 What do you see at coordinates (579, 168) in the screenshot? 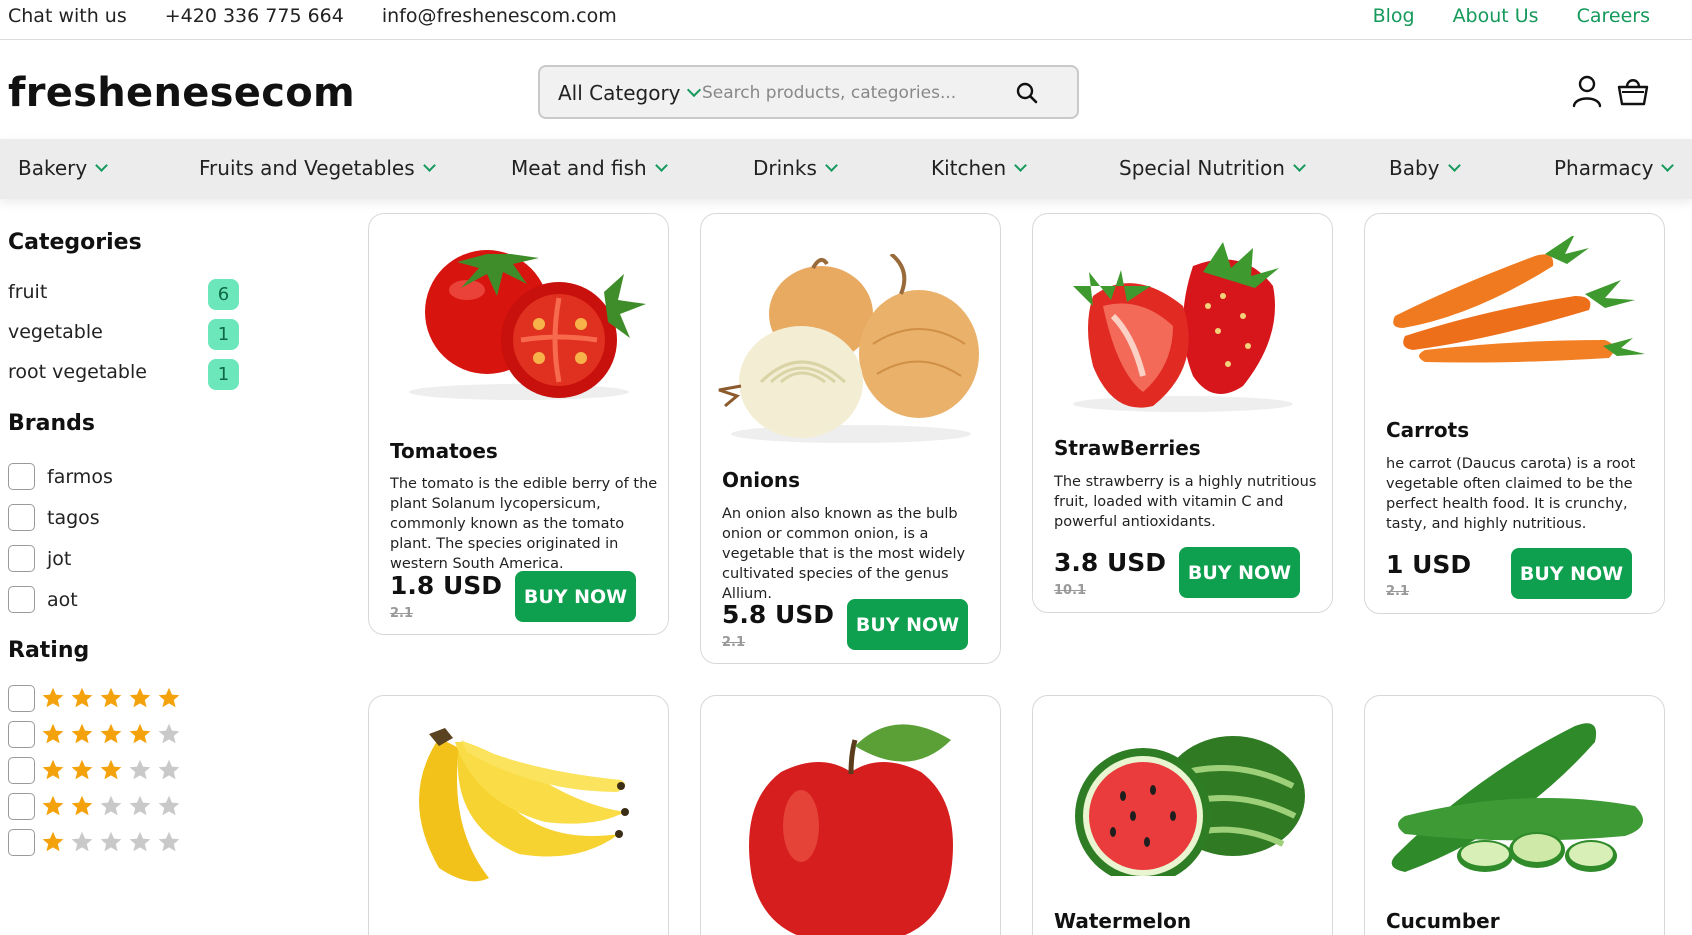
I see `nav-item-label: Meat and fish` at bounding box center [579, 168].